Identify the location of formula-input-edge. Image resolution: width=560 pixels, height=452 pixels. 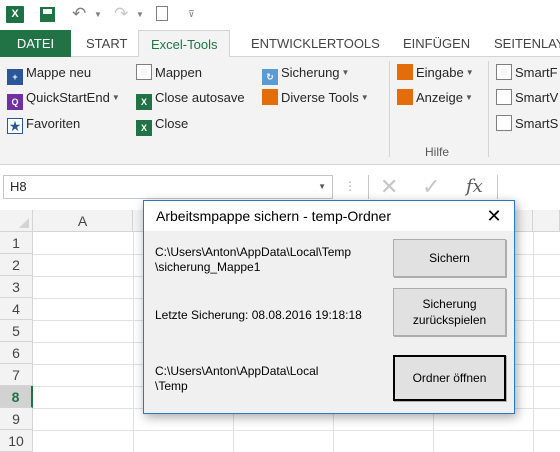
(497, 187).